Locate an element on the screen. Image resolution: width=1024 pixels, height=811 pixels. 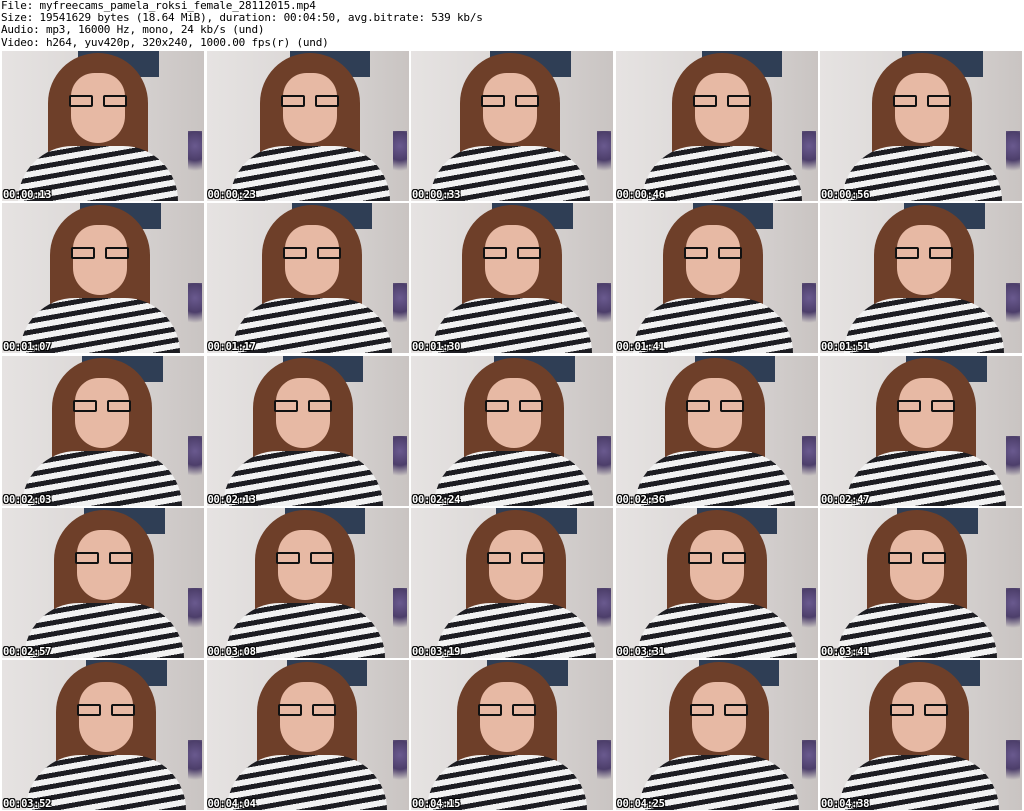
thumbnail-timestamp: 00:02:57 is located at coordinates (27, 651).